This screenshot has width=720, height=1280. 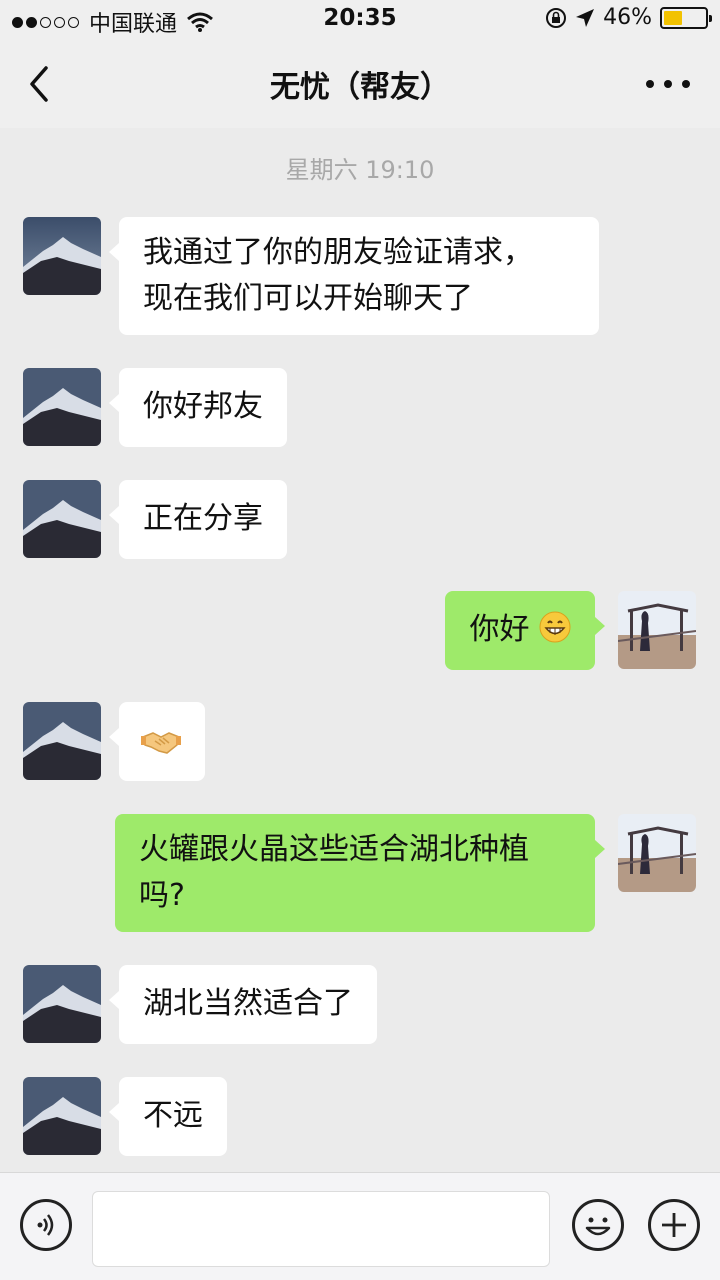 I want to click on emoji-icon, so click(x=598, y=1226).